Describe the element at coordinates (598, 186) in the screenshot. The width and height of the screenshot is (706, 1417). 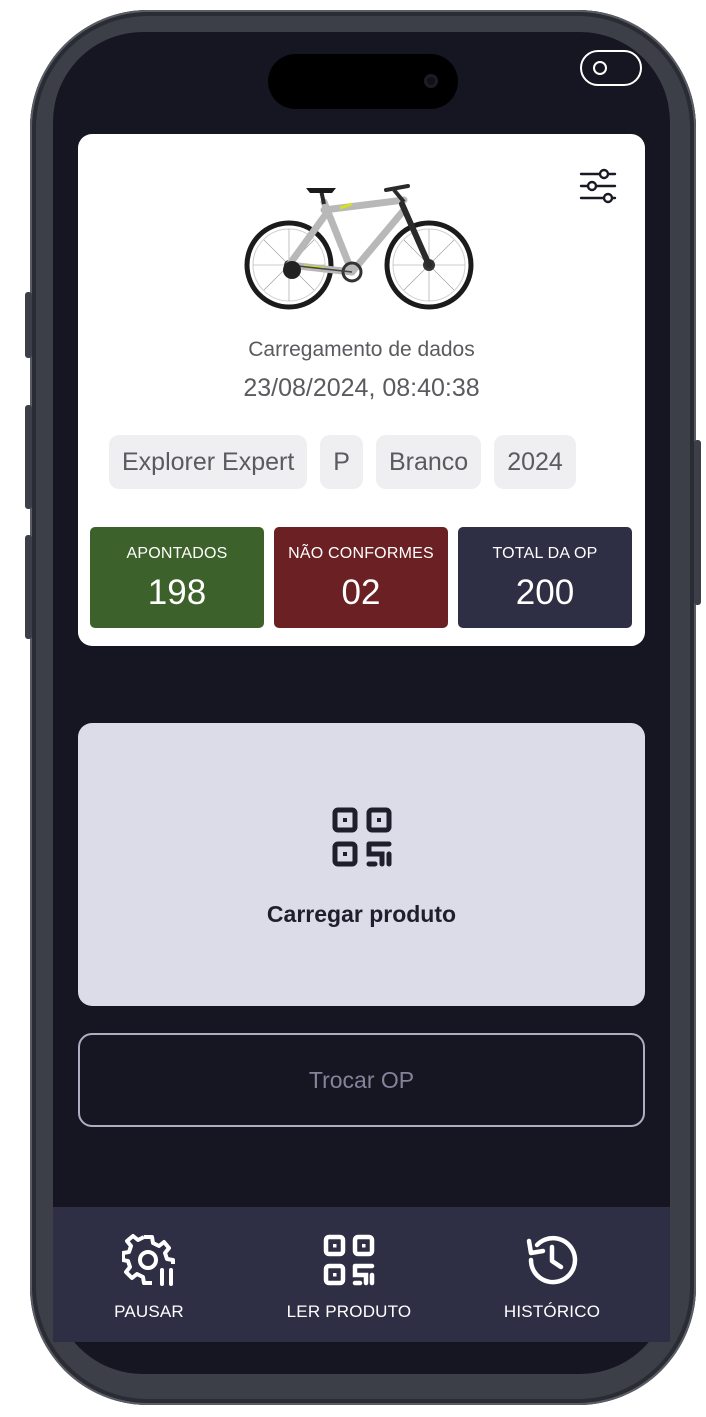
I see `filter-settings-icon` at that location.